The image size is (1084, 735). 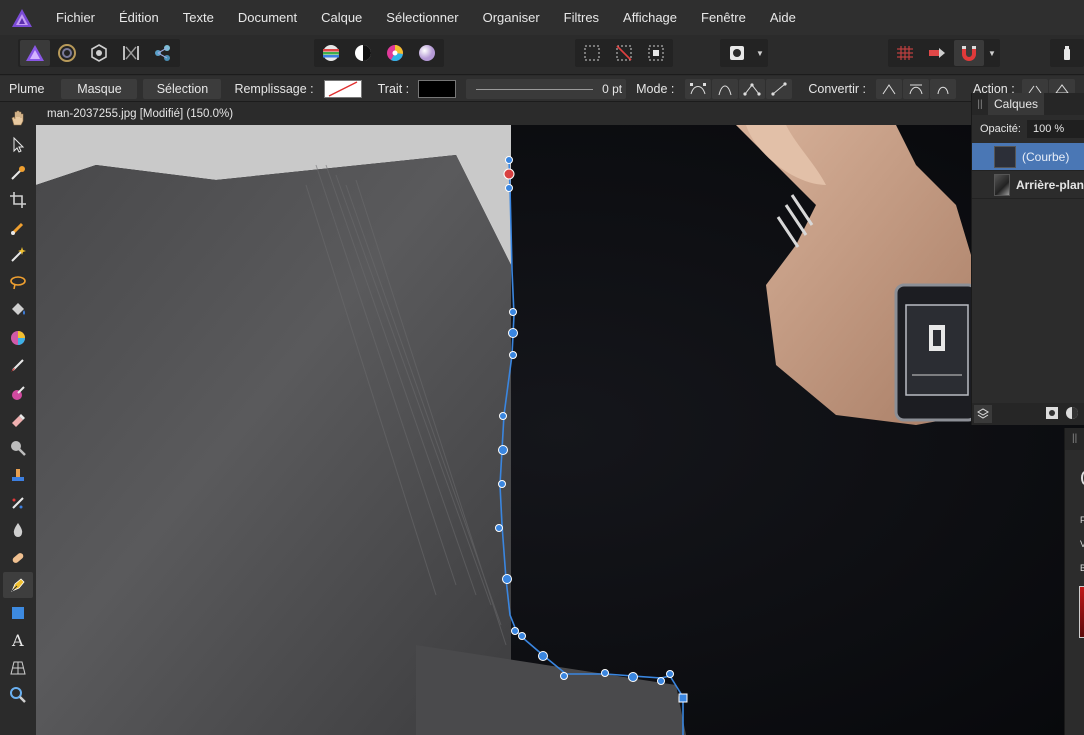 I want to click on menu-organiser: Organiser, so click(x=511, y=17).